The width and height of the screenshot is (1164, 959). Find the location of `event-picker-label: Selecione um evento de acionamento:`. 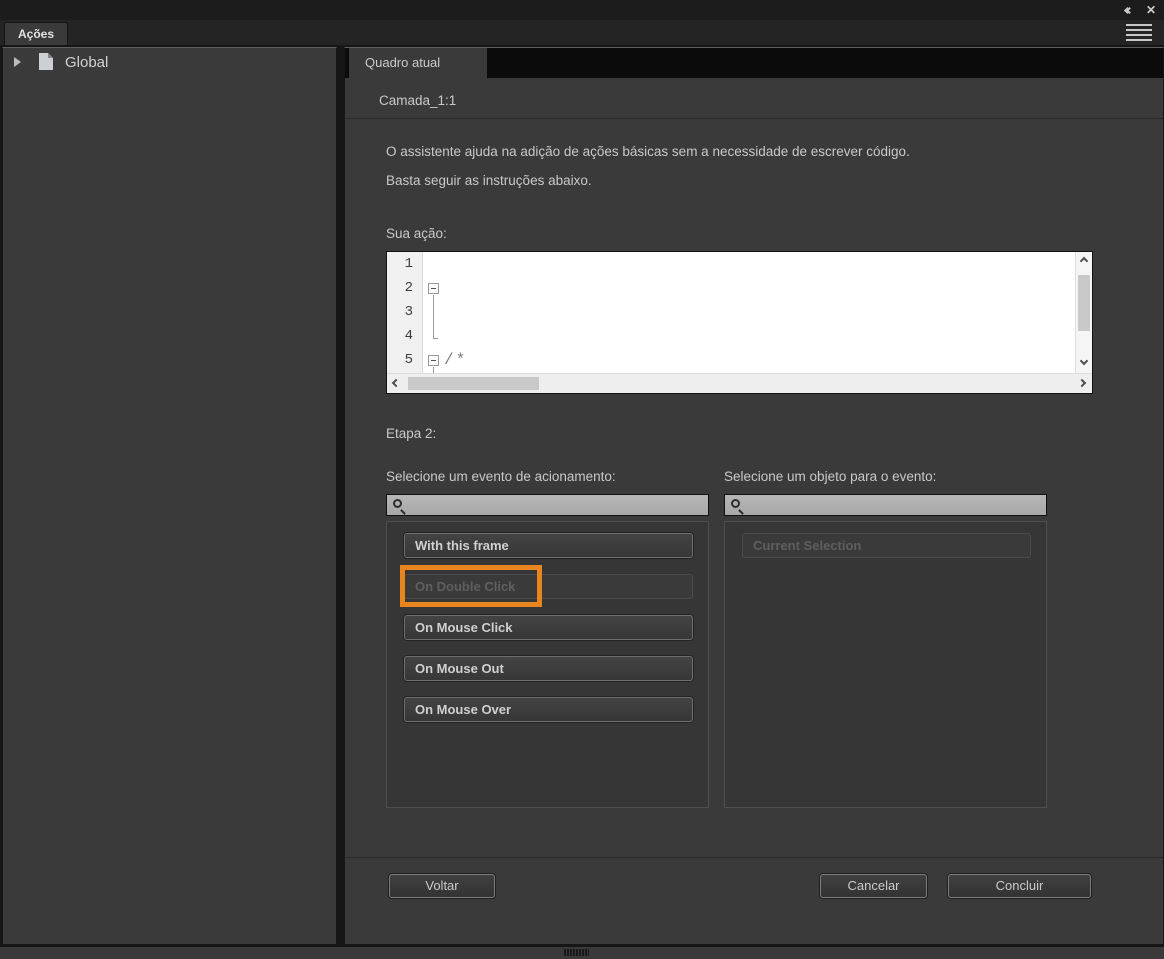

event-picker-label: Selecione um evento de acionamento: is located at coordinates (501, 476).